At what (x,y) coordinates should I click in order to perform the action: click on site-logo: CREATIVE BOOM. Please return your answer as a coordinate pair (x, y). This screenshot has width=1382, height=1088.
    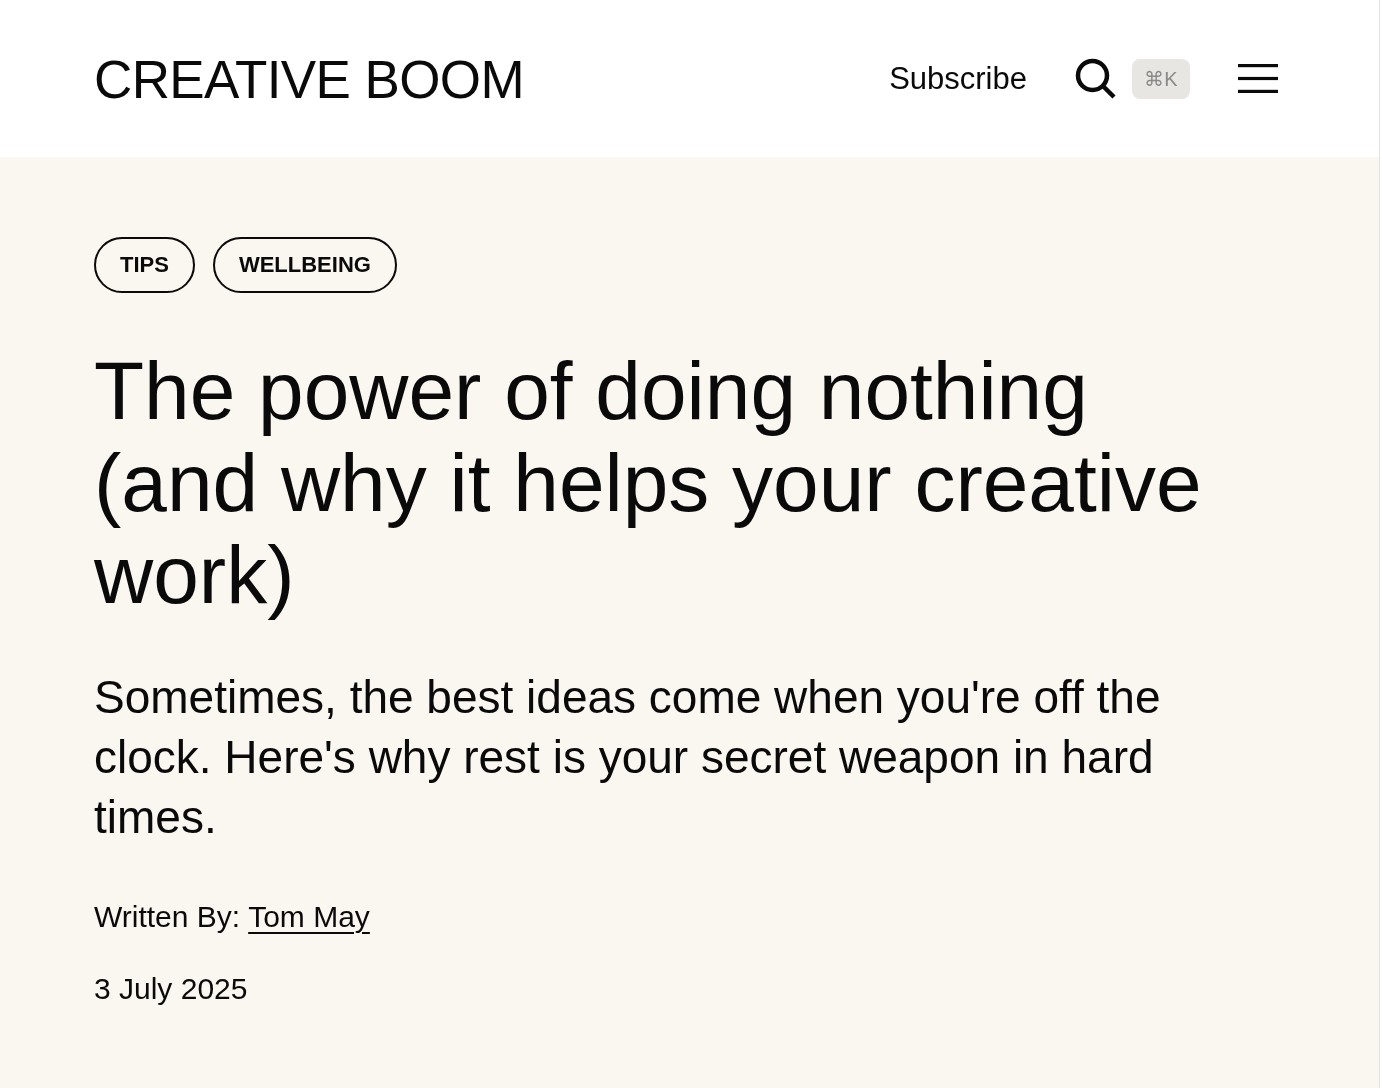
    Looking at the image, I should click on (309, 79).